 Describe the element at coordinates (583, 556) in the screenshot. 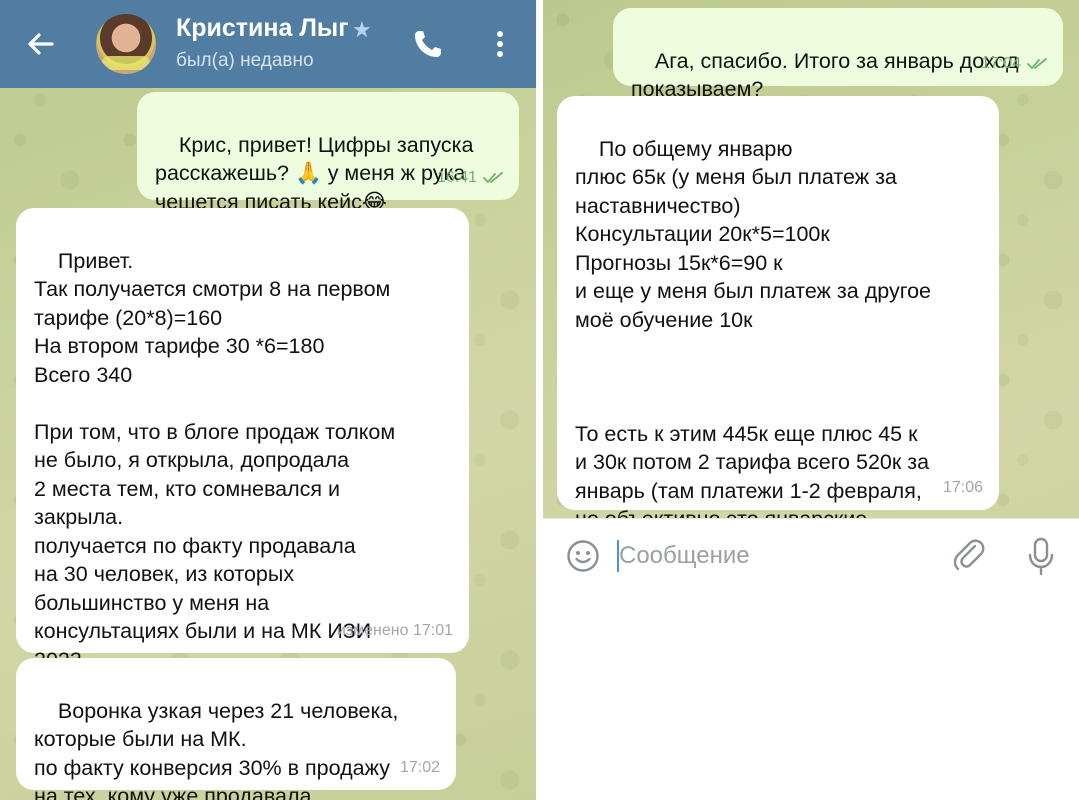

I see `smile-icon` at that location.